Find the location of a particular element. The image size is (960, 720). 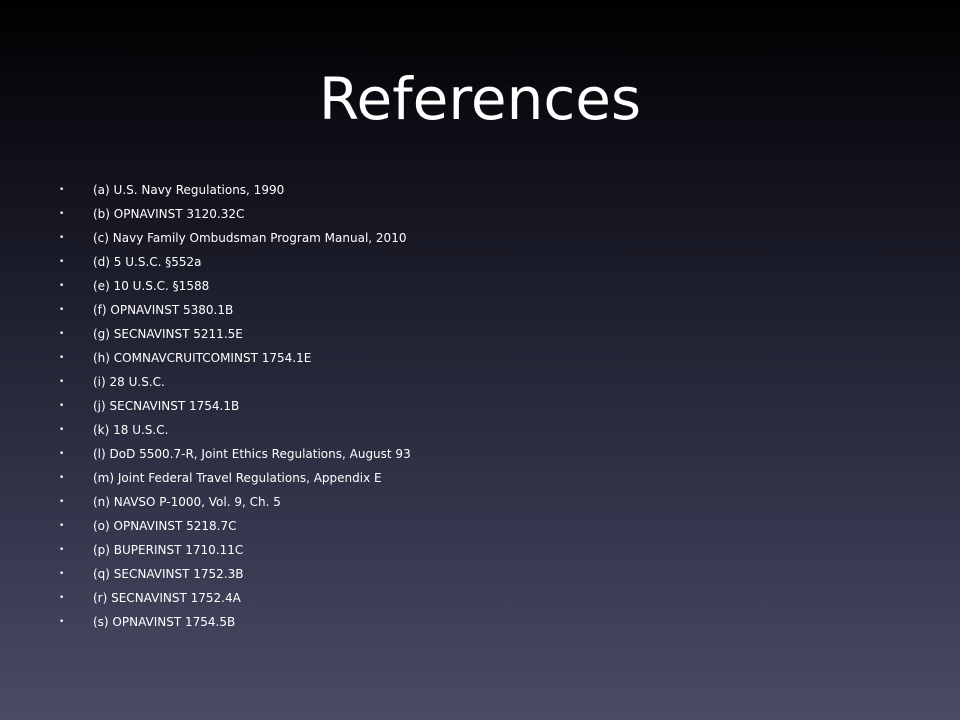

reference-item: • (o) OPNAVINST 5218.7C is located at coordinates (233, 526).